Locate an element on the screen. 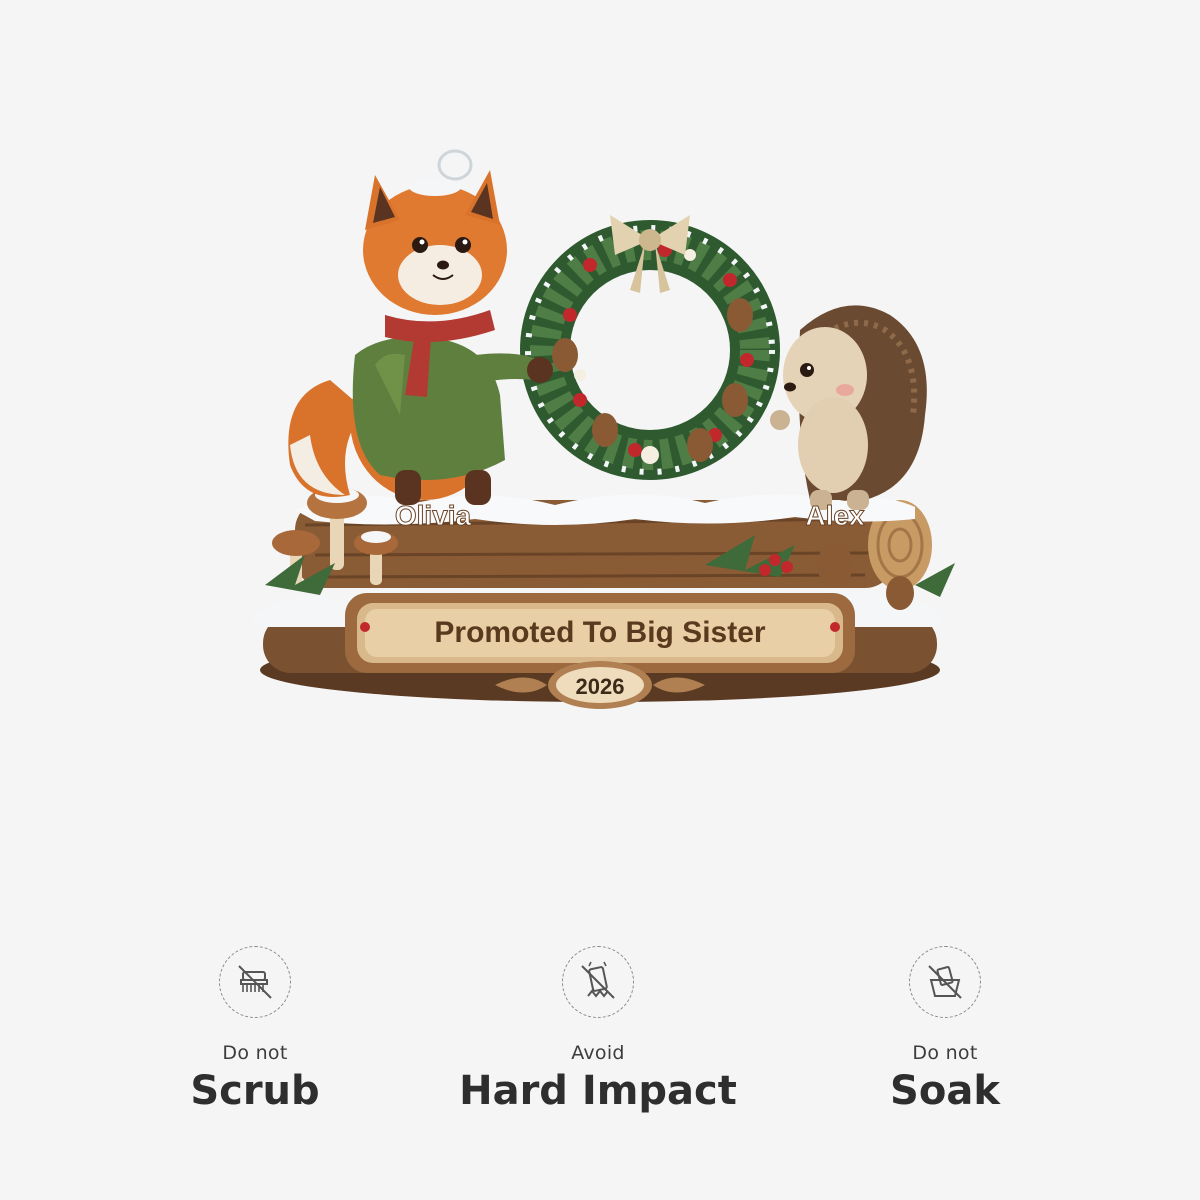 Image resolution: width=1200 pixels, height=1200 pixels. plaque-title: Promoted To Big Sister is located at coordinates (599, 632).